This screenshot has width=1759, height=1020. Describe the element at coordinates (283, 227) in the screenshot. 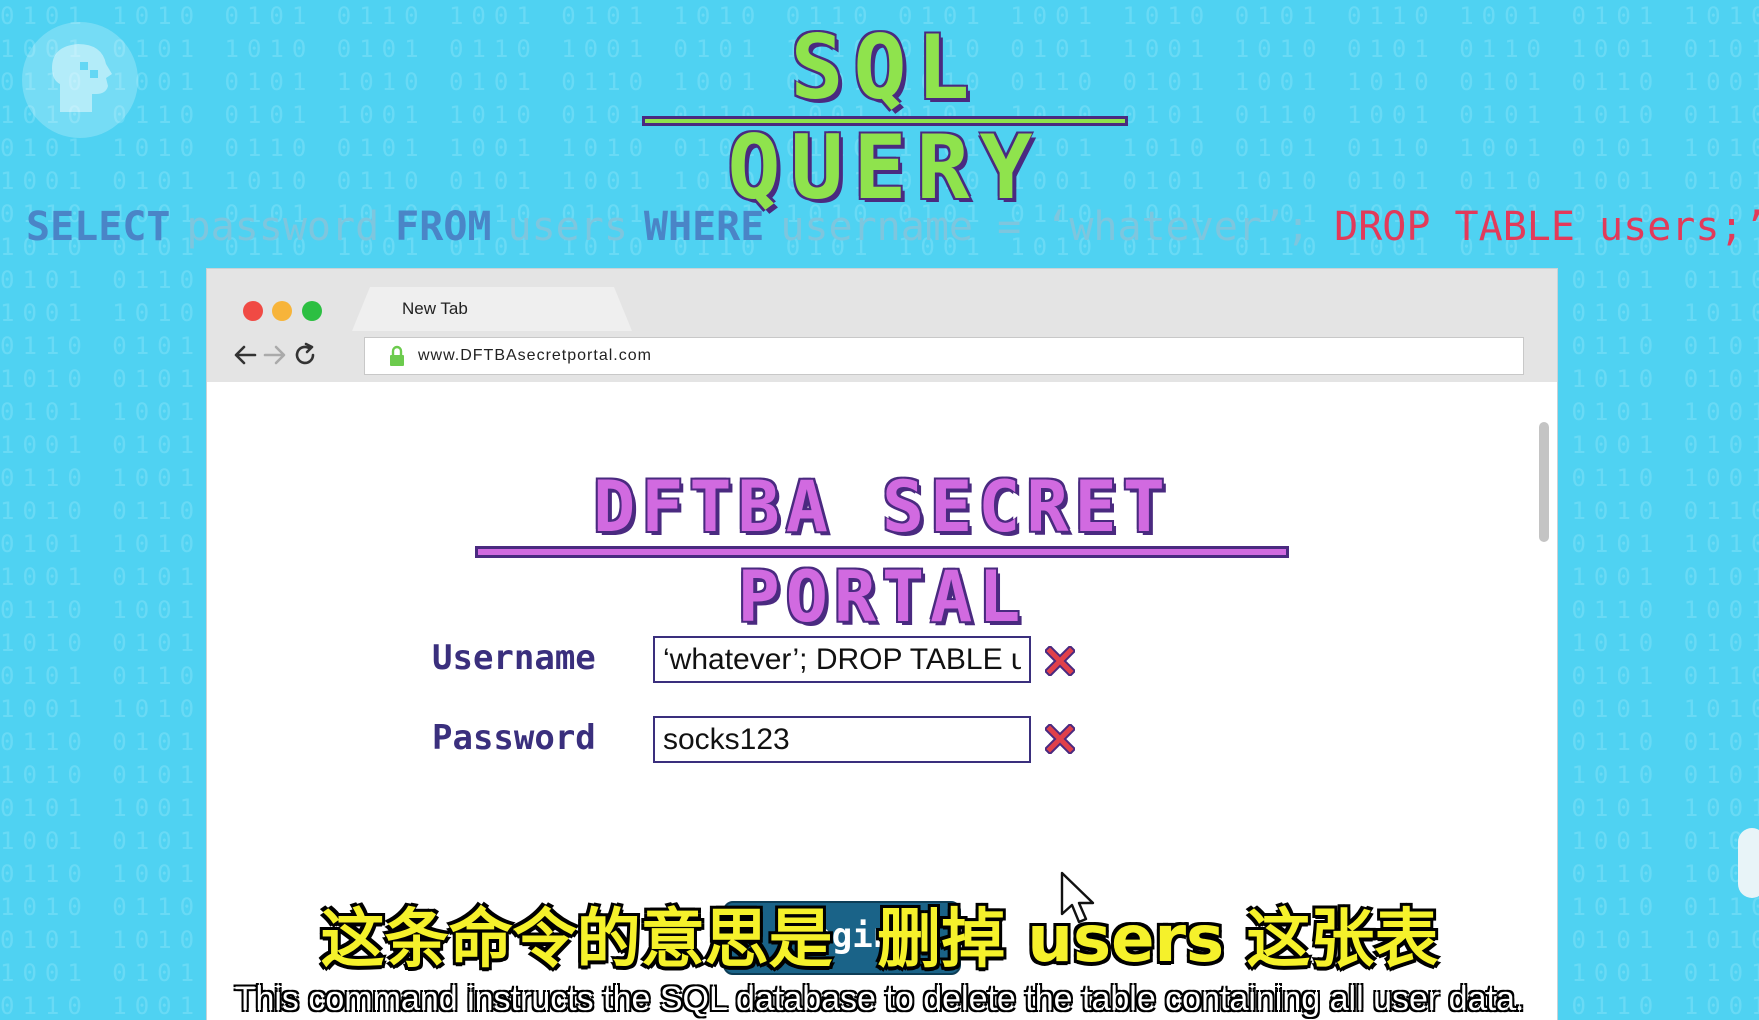

I see `password-column: password` at that location.